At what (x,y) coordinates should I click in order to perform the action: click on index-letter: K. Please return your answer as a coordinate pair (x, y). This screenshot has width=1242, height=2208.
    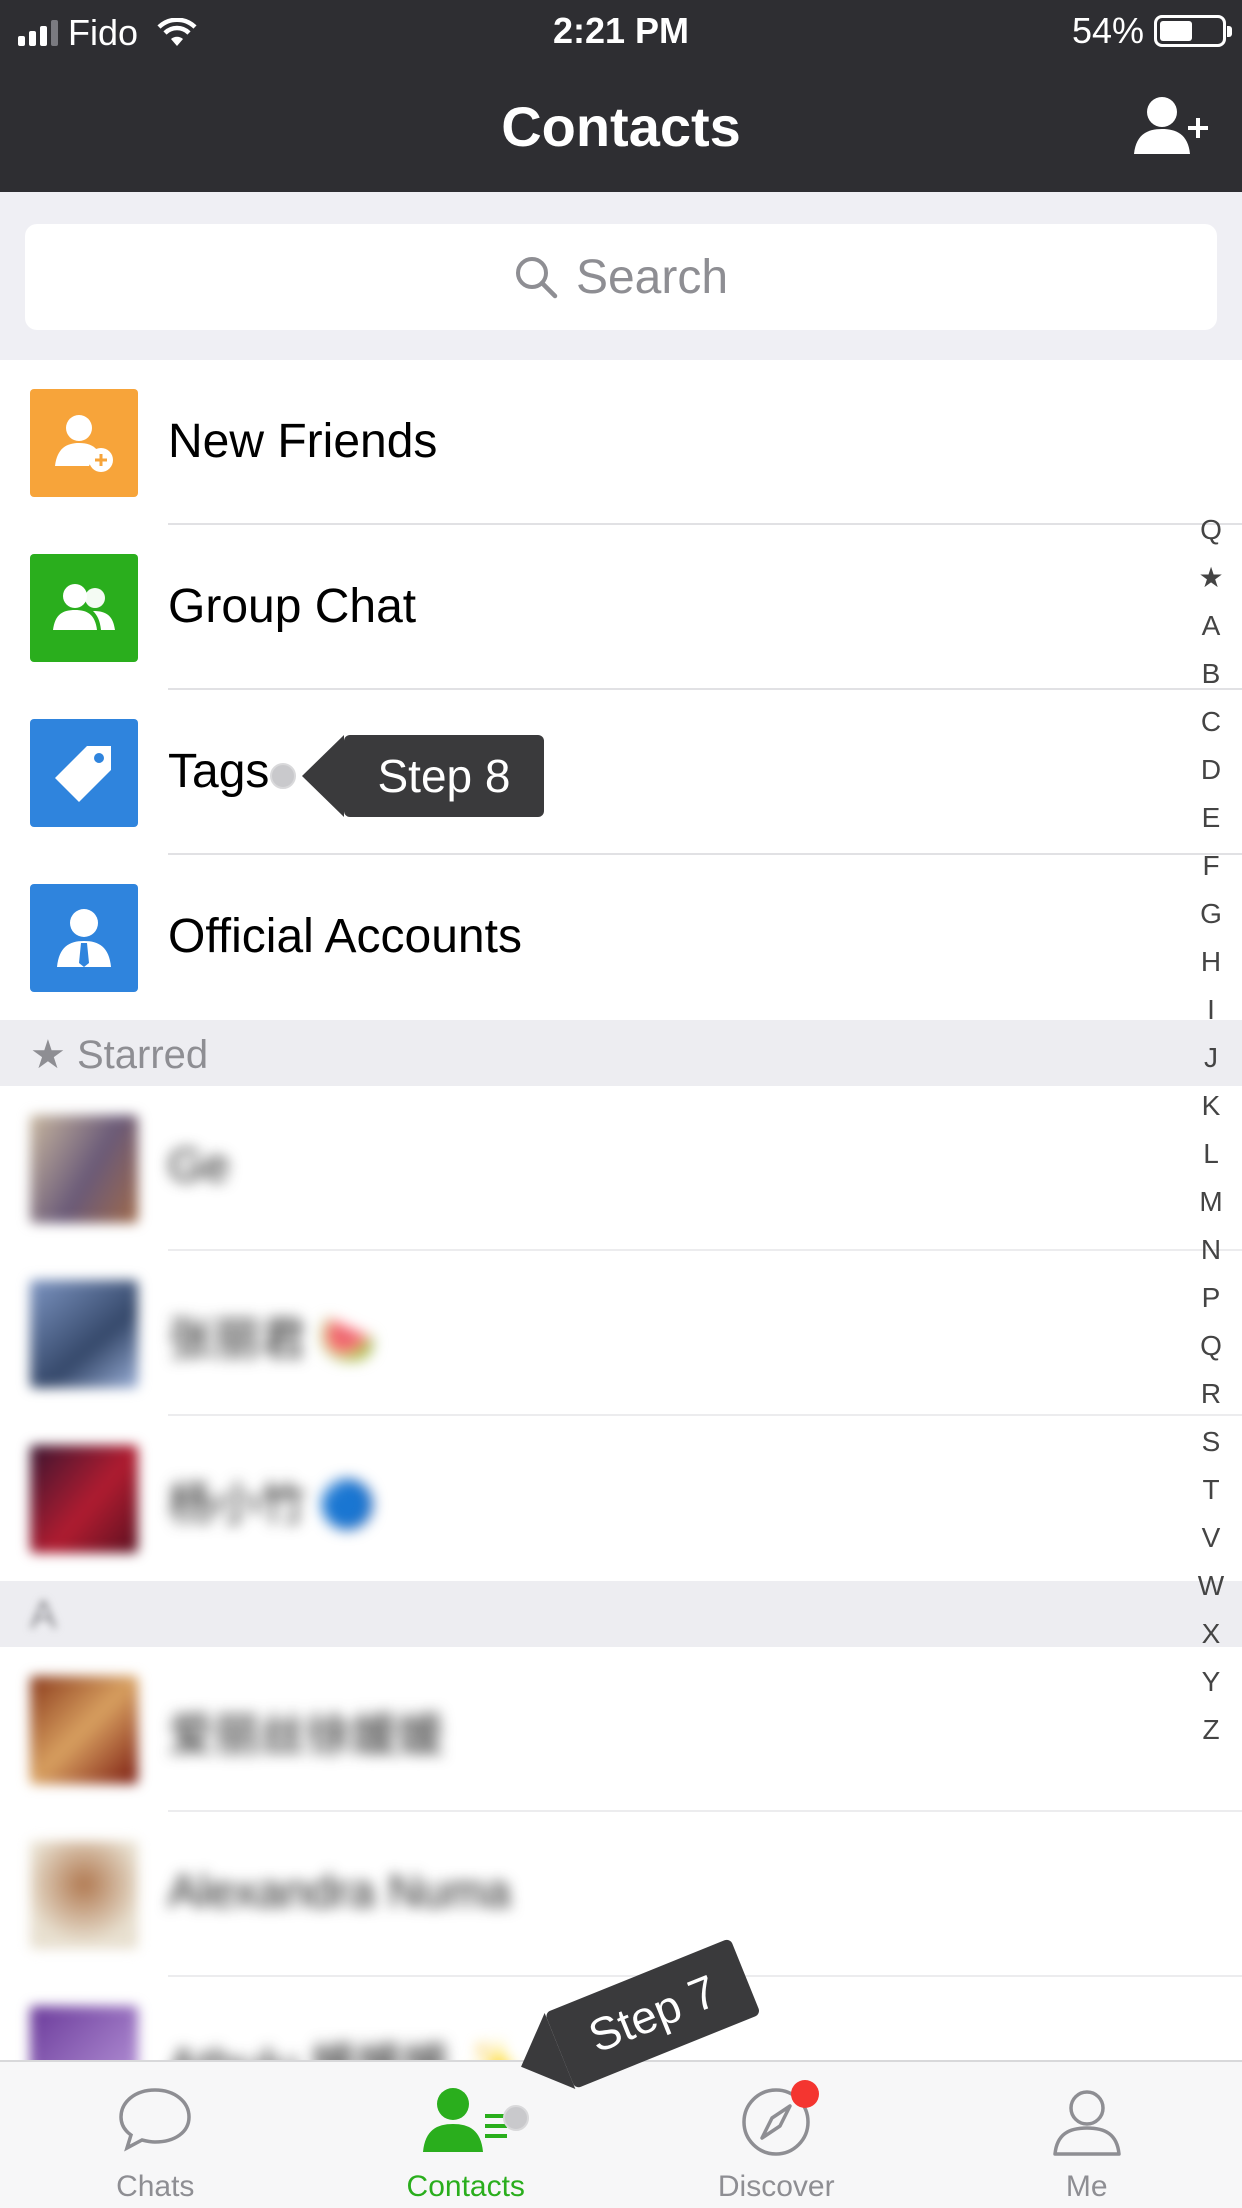
    Looking at the image, I should click on (1211, 1106).